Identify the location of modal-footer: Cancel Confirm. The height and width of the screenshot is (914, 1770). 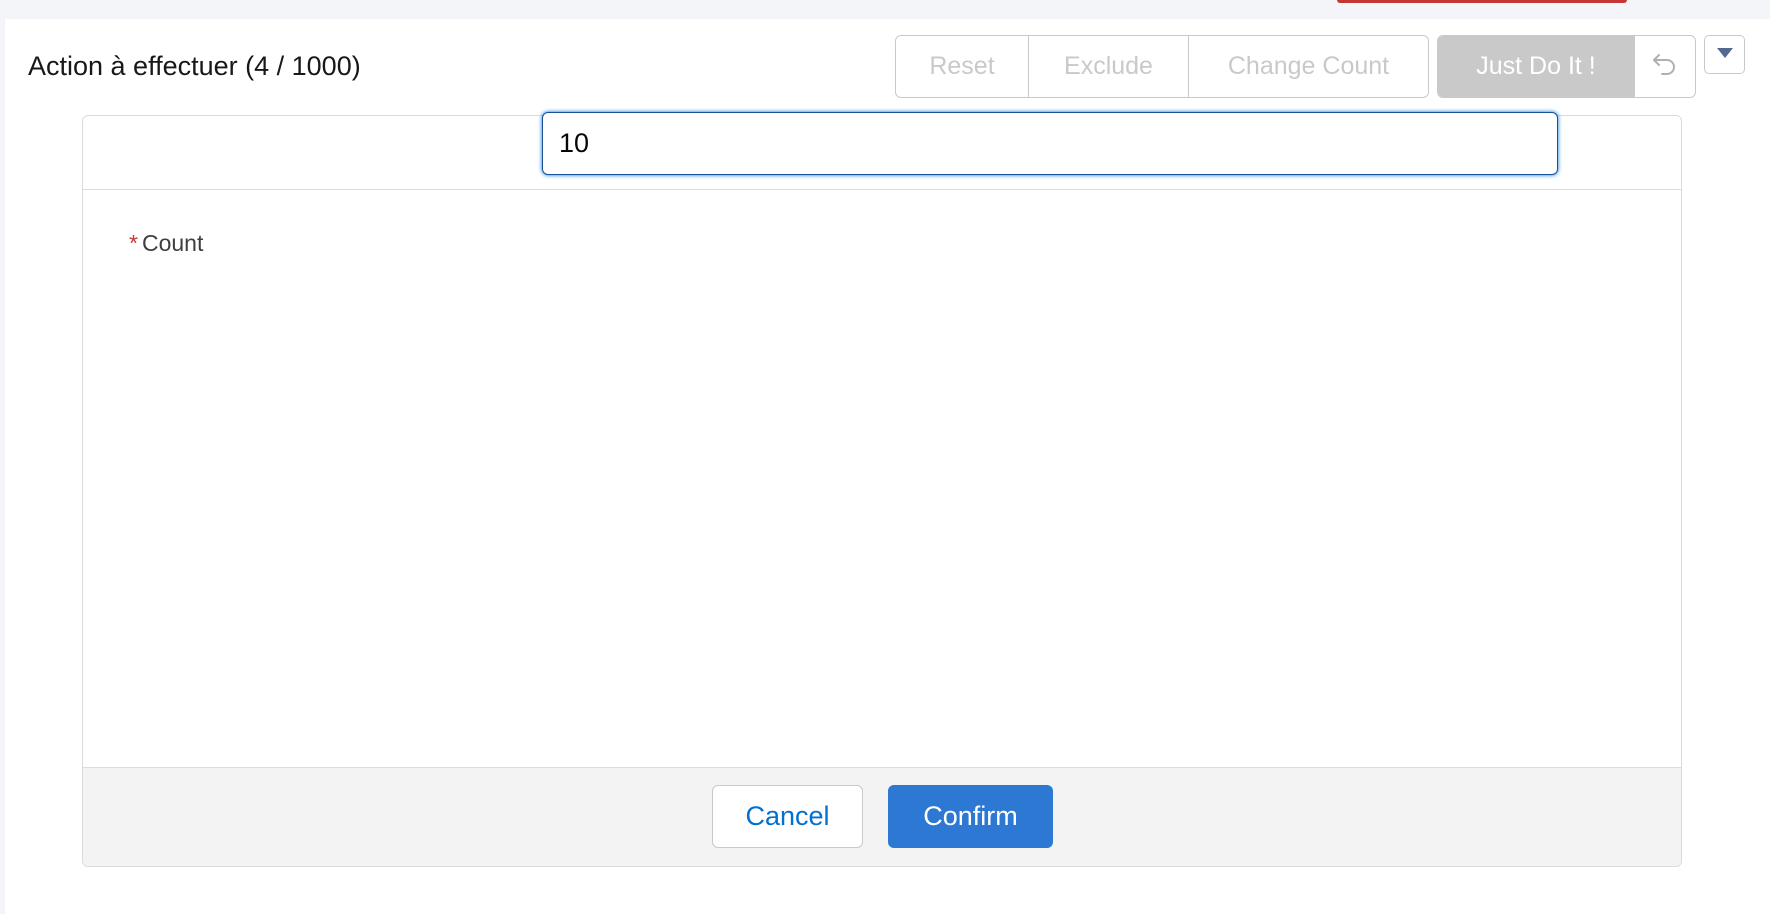
(882, 816).